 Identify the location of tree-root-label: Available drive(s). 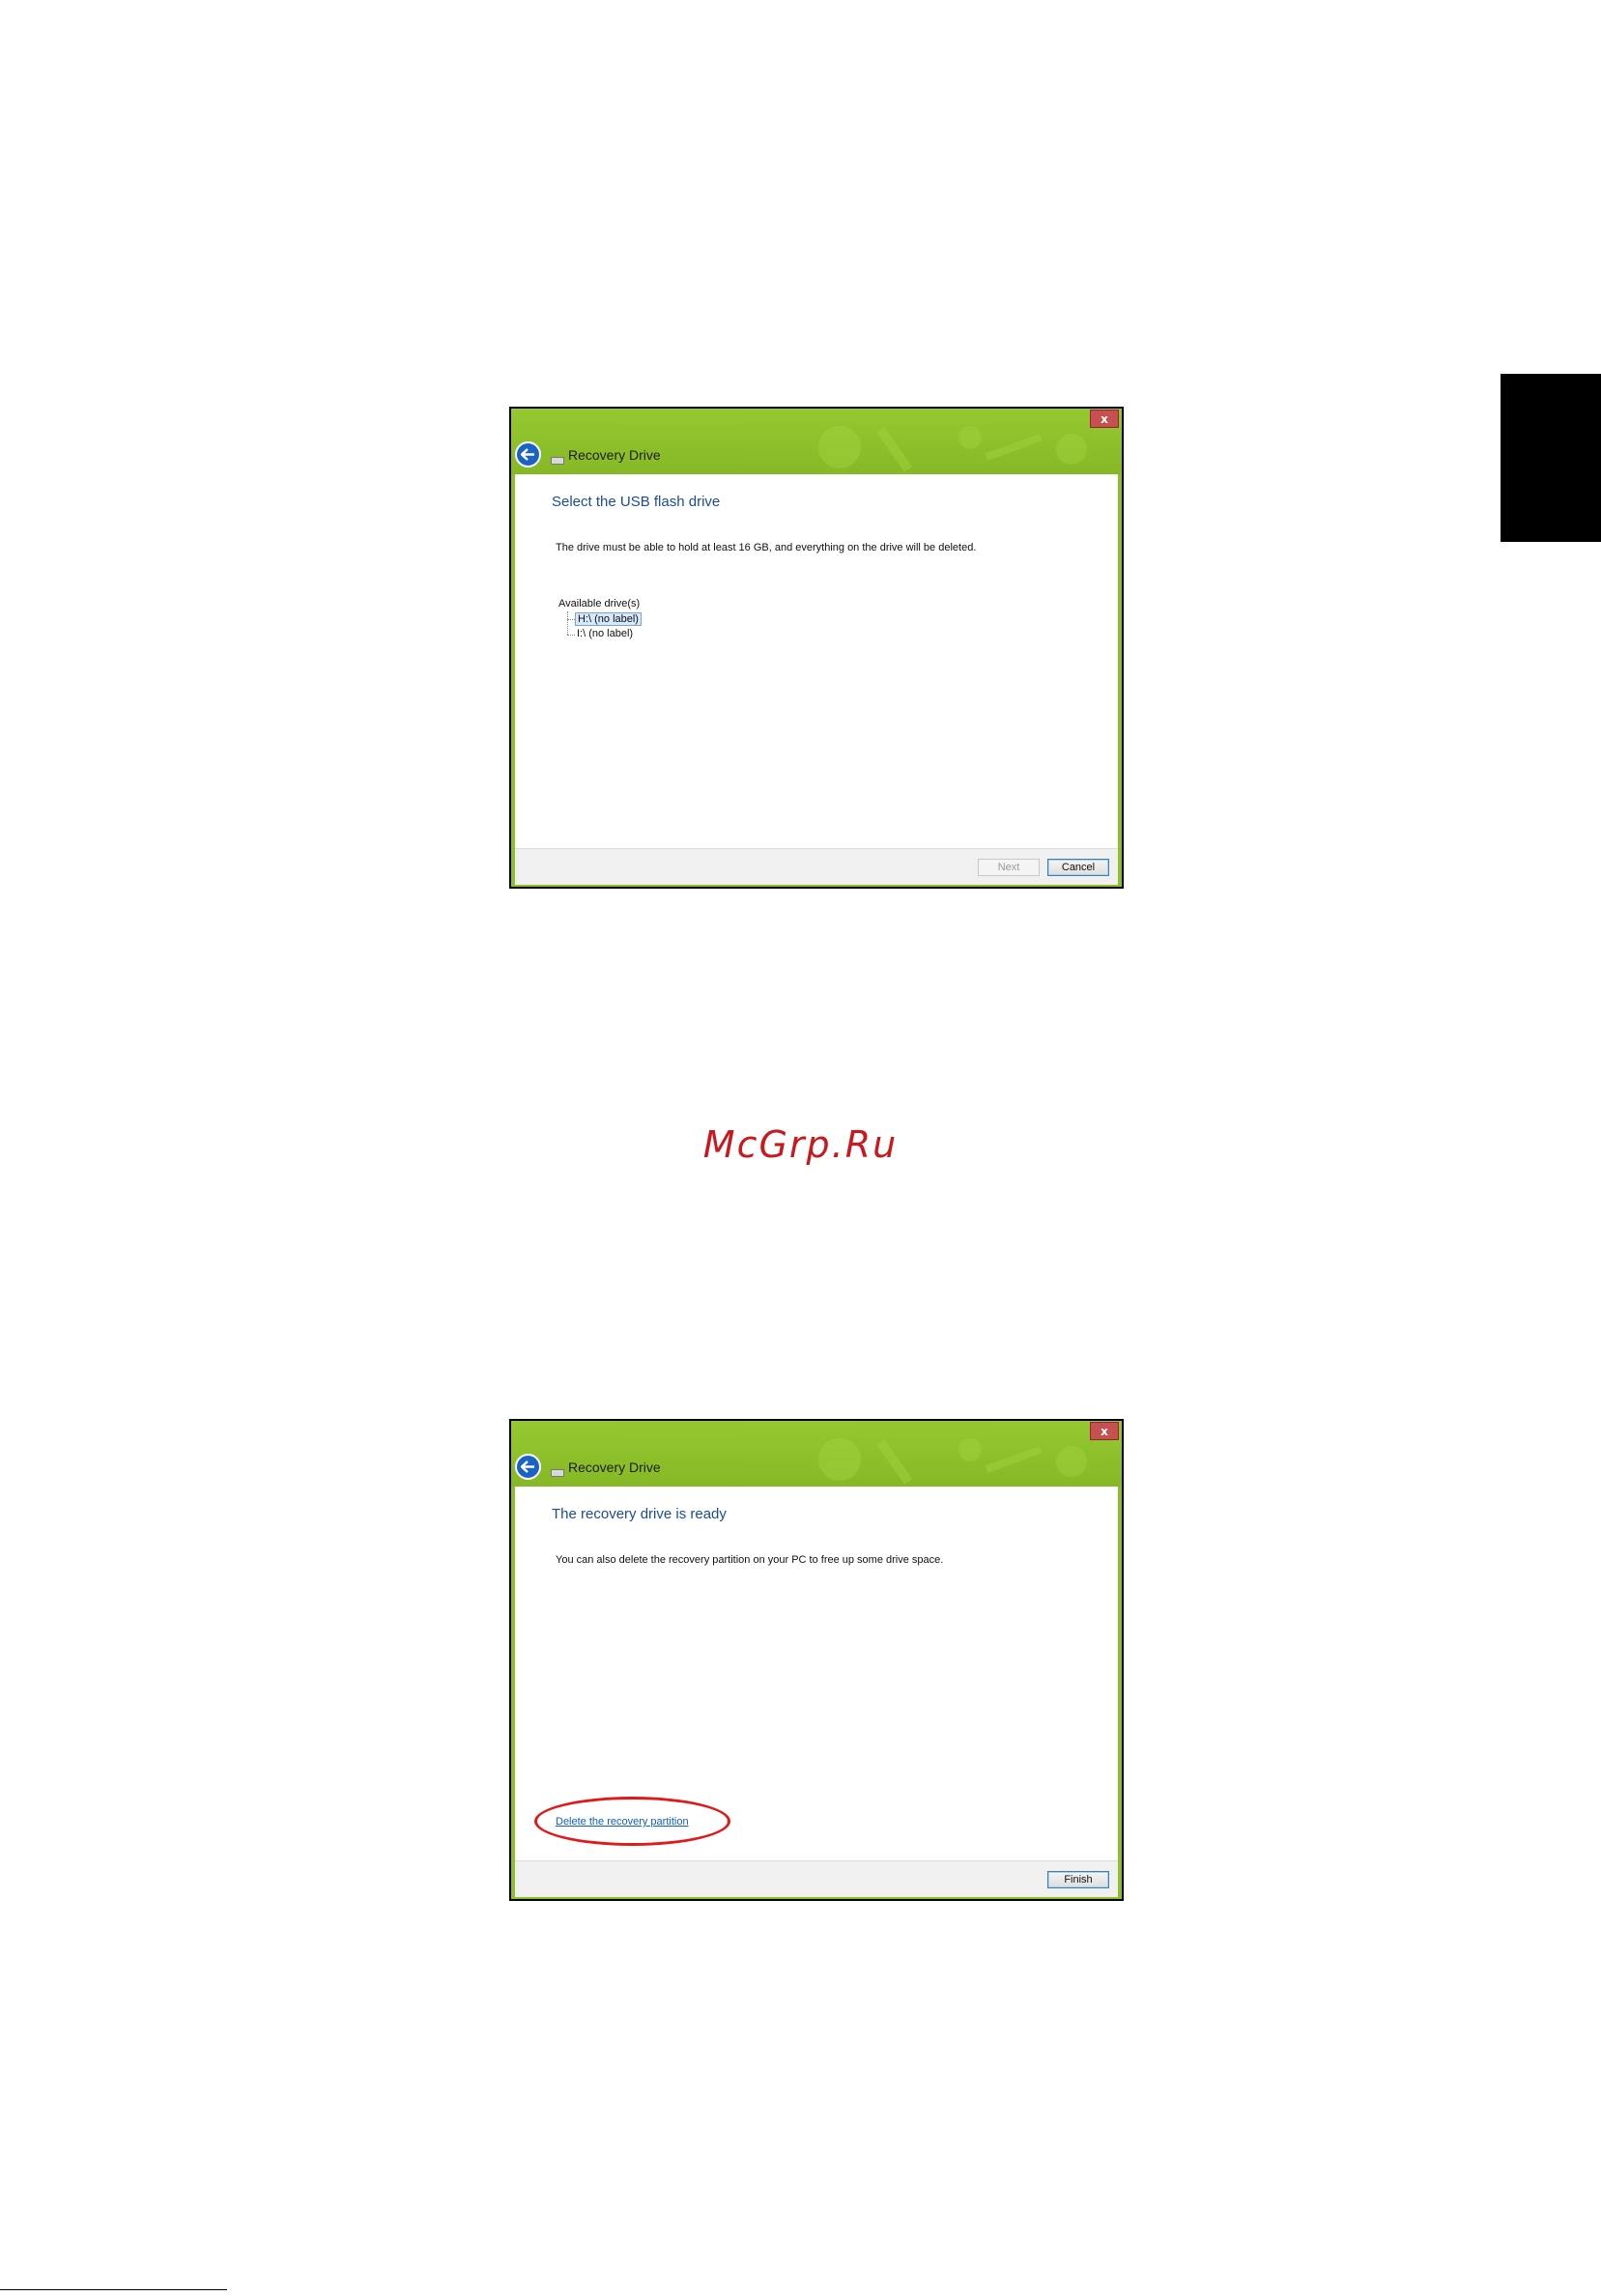
(599, 603).